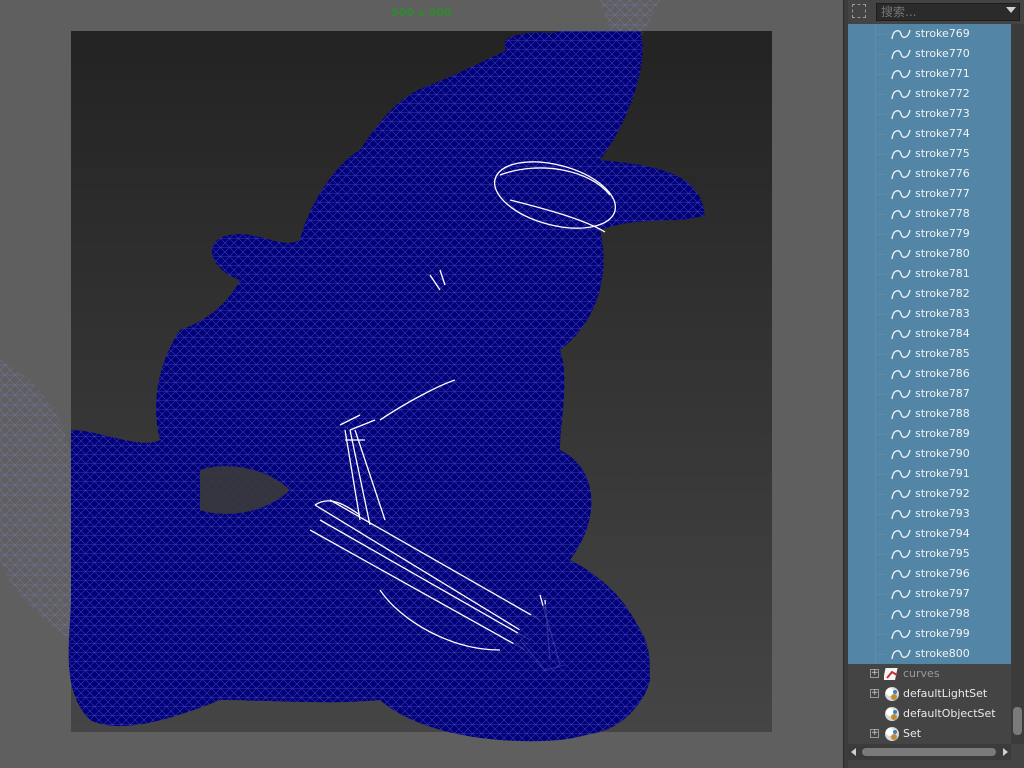 This screenshot has height=768, width=1024. I want to click on outliner-item-label: stroke789, so click(942, 433).